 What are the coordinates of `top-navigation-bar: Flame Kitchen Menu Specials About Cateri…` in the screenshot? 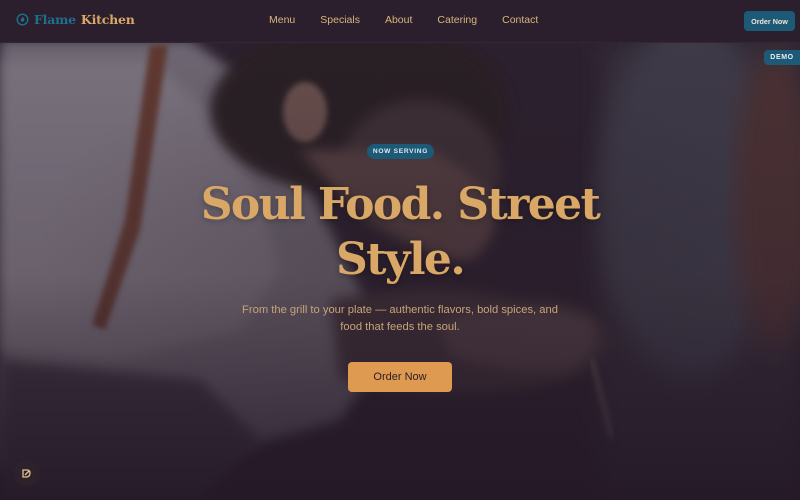 It's located at (400, 21).